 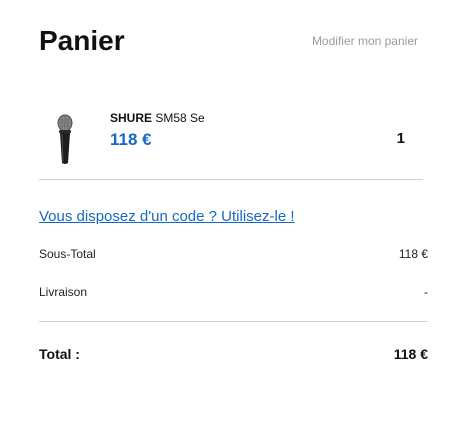 What do you see at coordinates (180, 118) in the screenshot?
I see `item-model: SM58 Se` at bounding box center [180, 118].